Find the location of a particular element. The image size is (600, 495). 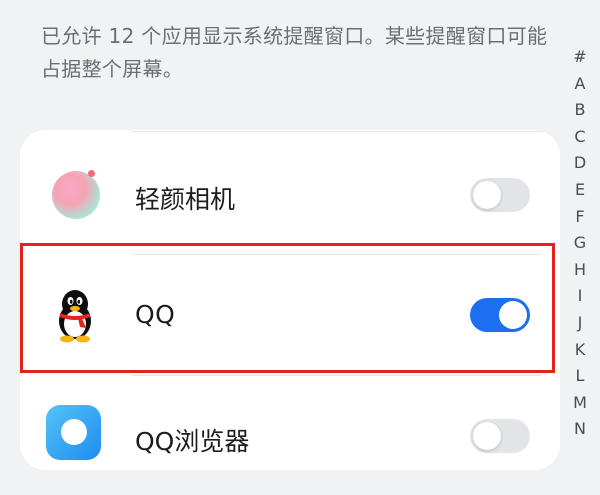

toggle-qq-browser is located at coordinates (500, 436).